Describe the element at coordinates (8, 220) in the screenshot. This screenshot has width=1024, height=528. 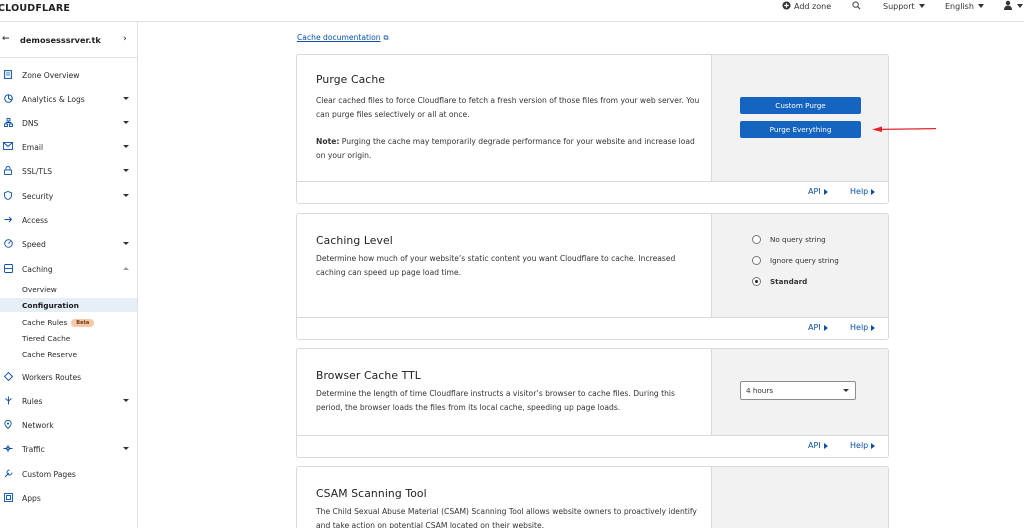
I see `arrow-icon` at that location.